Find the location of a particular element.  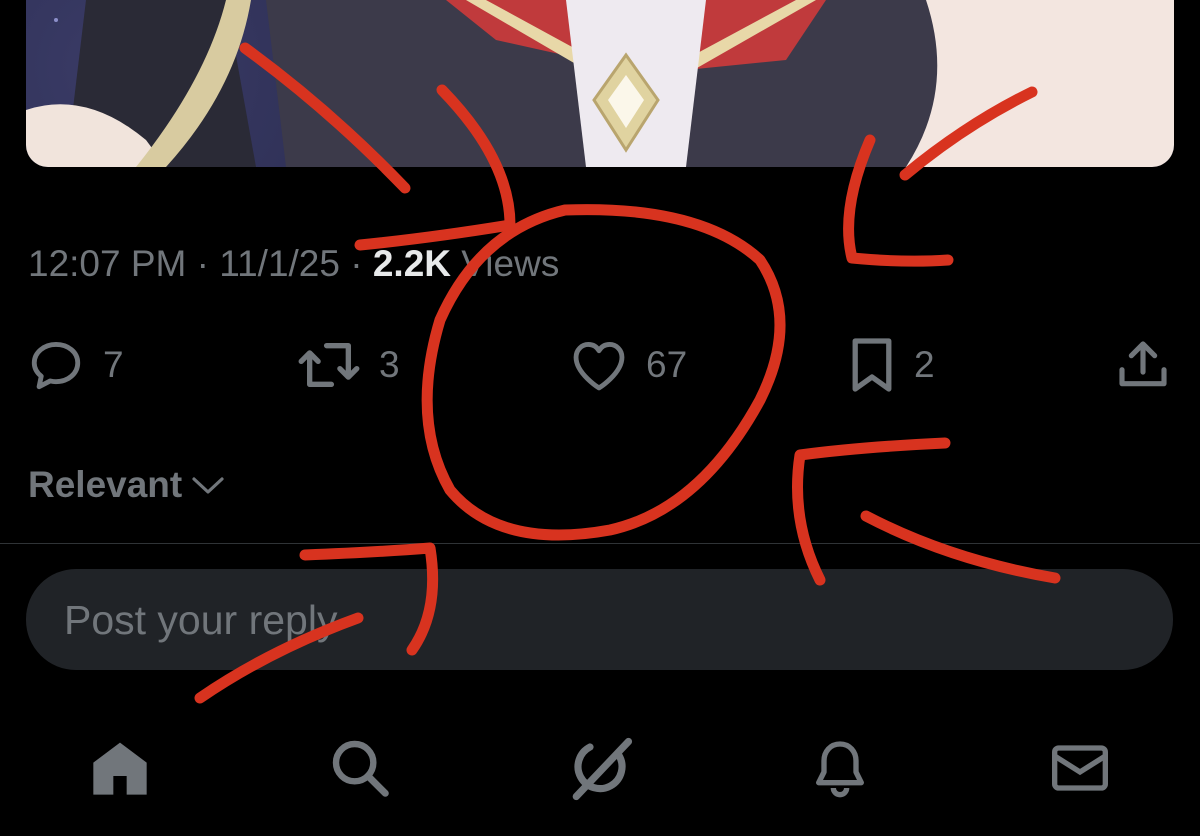

bell-icon is located at coordinates (840, 769).